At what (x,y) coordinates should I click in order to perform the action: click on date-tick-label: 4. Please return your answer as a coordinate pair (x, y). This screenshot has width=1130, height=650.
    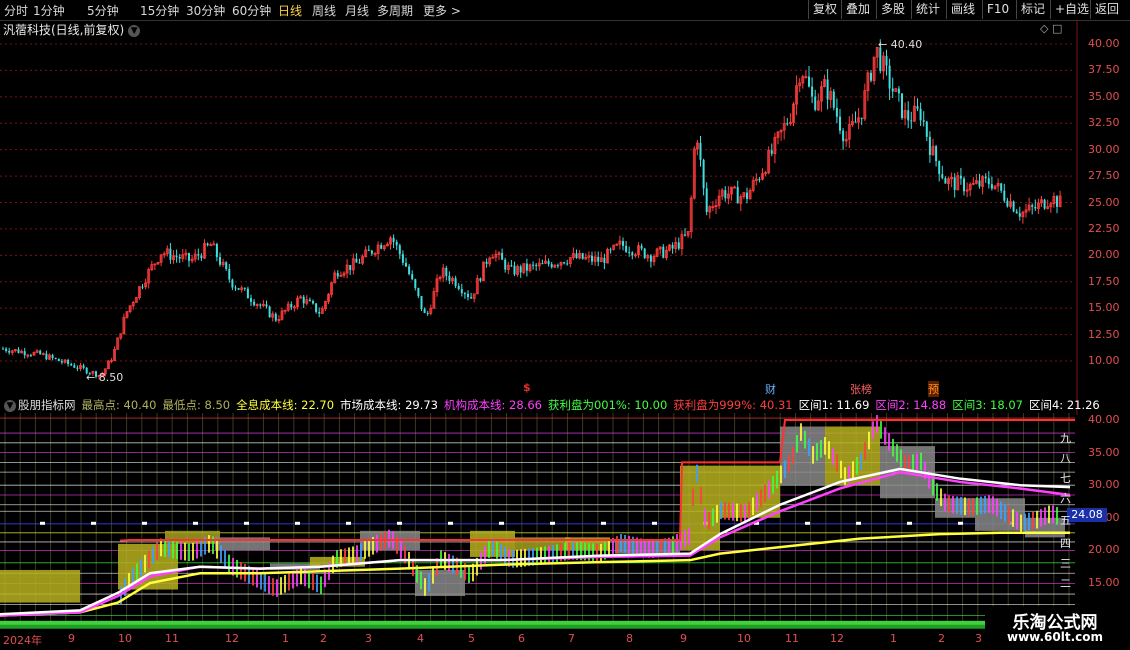
    Looking at the image, I should click on (420, 638).